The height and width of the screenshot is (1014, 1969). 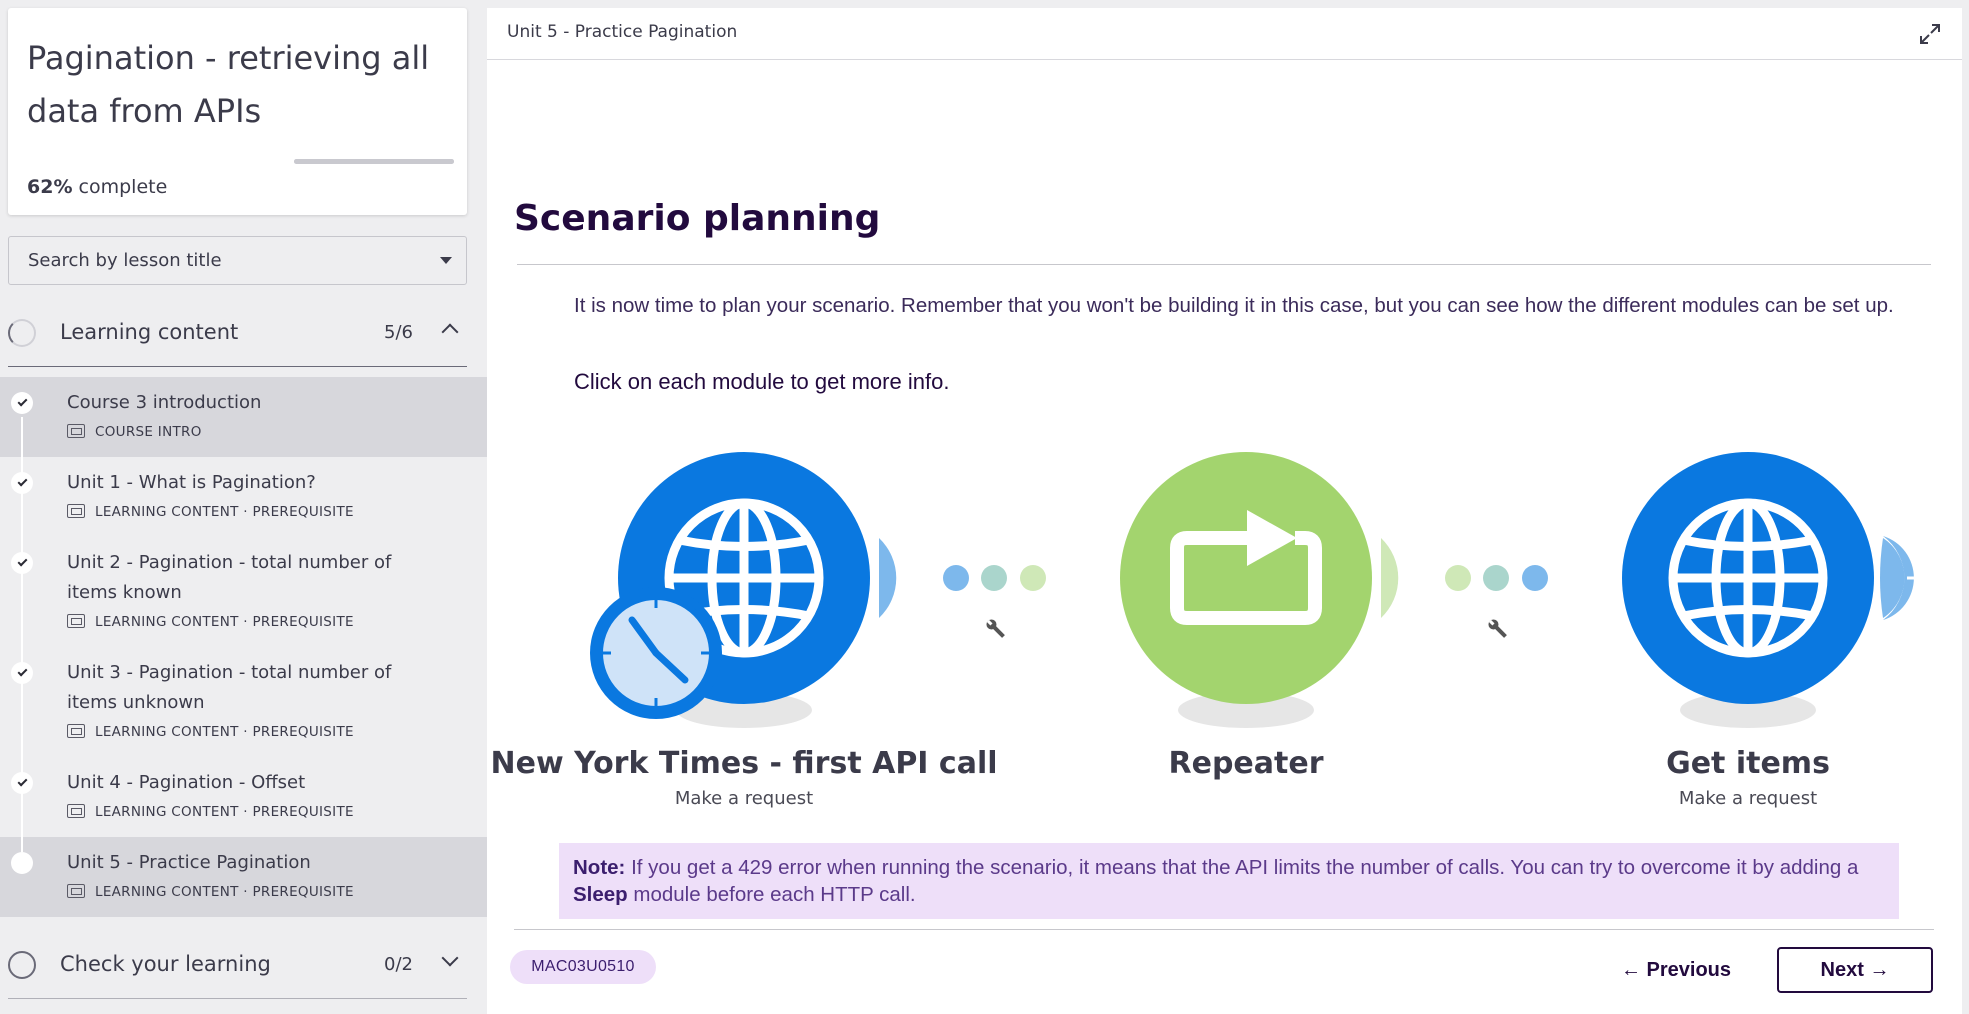 I want to click on lesson-meta-text: COURSE INTRO, so click(x=148, y=432).